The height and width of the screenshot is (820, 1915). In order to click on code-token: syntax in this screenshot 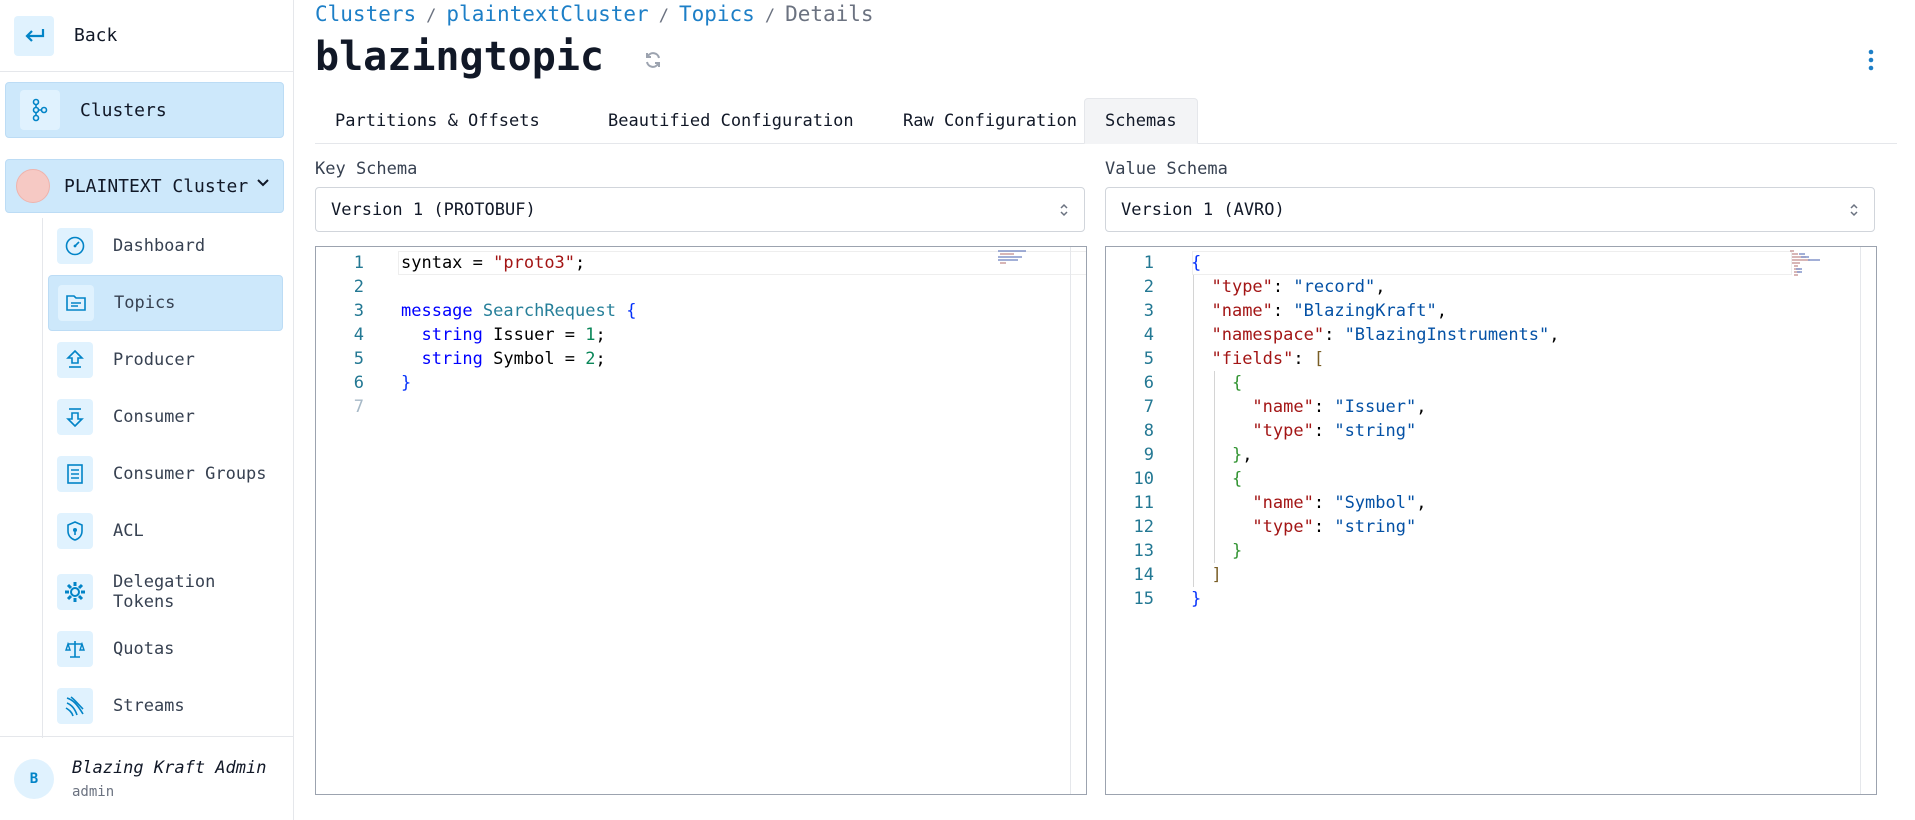, I will do `click(432, 263)`.